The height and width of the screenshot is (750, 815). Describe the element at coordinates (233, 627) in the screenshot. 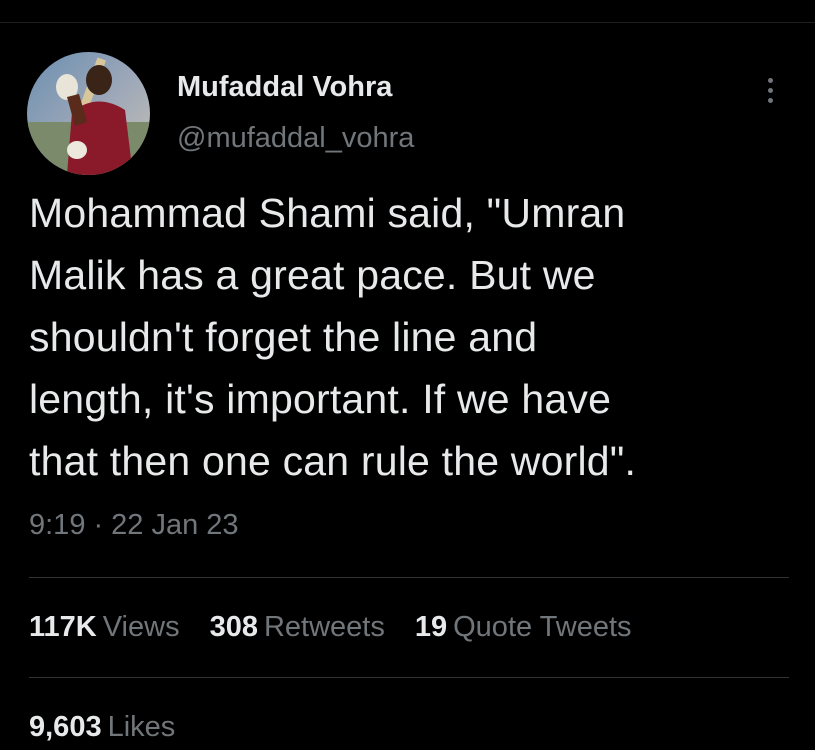

I see `retweets-count: 308` at that location.